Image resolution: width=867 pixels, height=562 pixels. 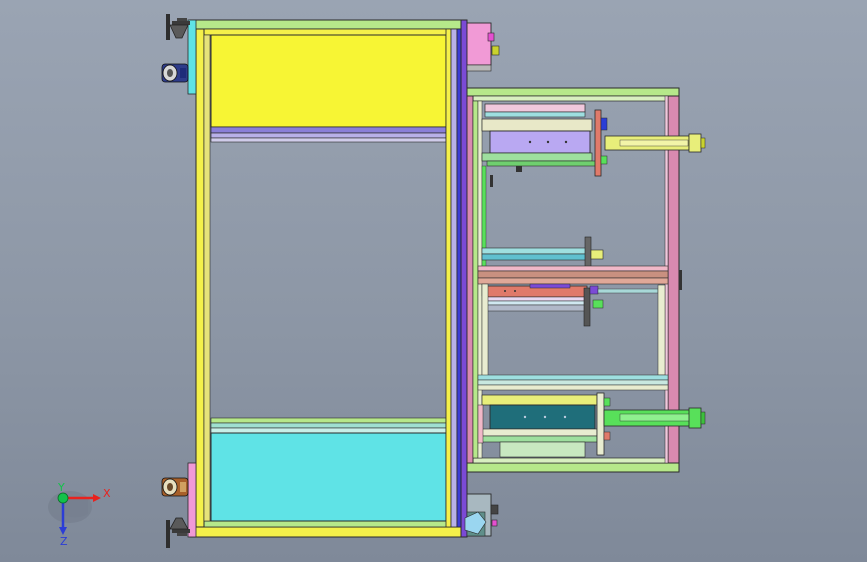 I want to click on frame-left-post, so click(x=200, y=278).